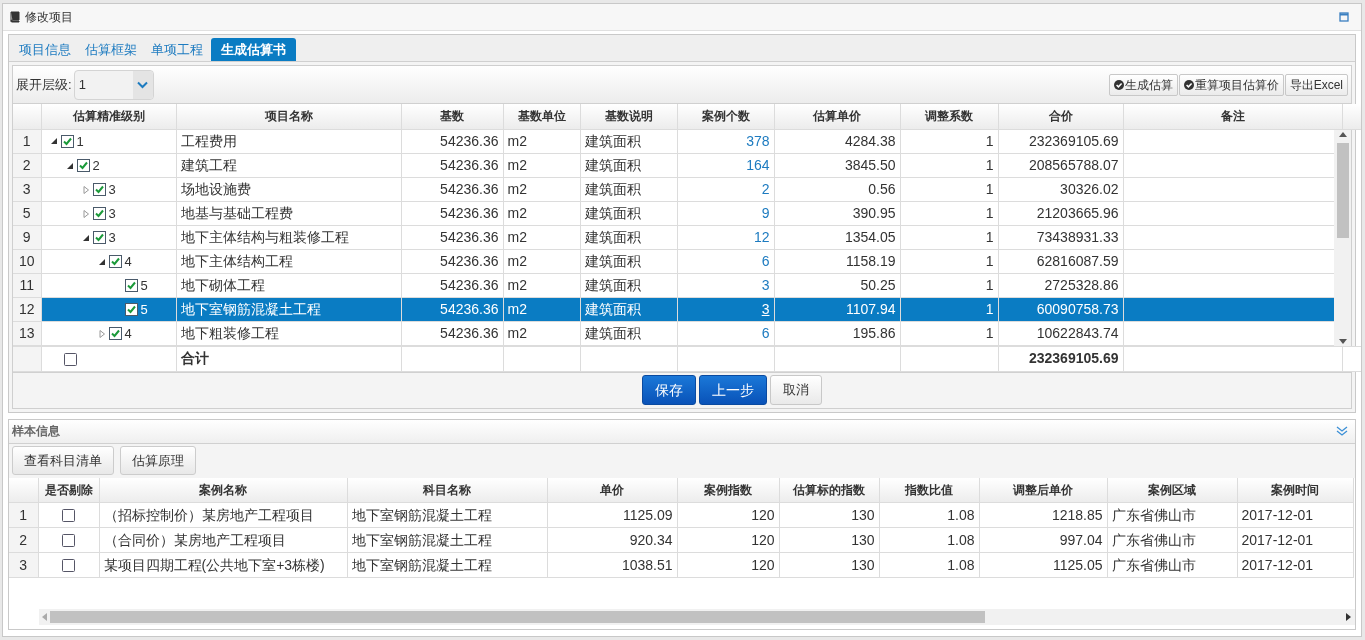 This screenshot has height=640, width=1365. I want to click on toolbar-button: 导出Excel, so click(1316, 84).